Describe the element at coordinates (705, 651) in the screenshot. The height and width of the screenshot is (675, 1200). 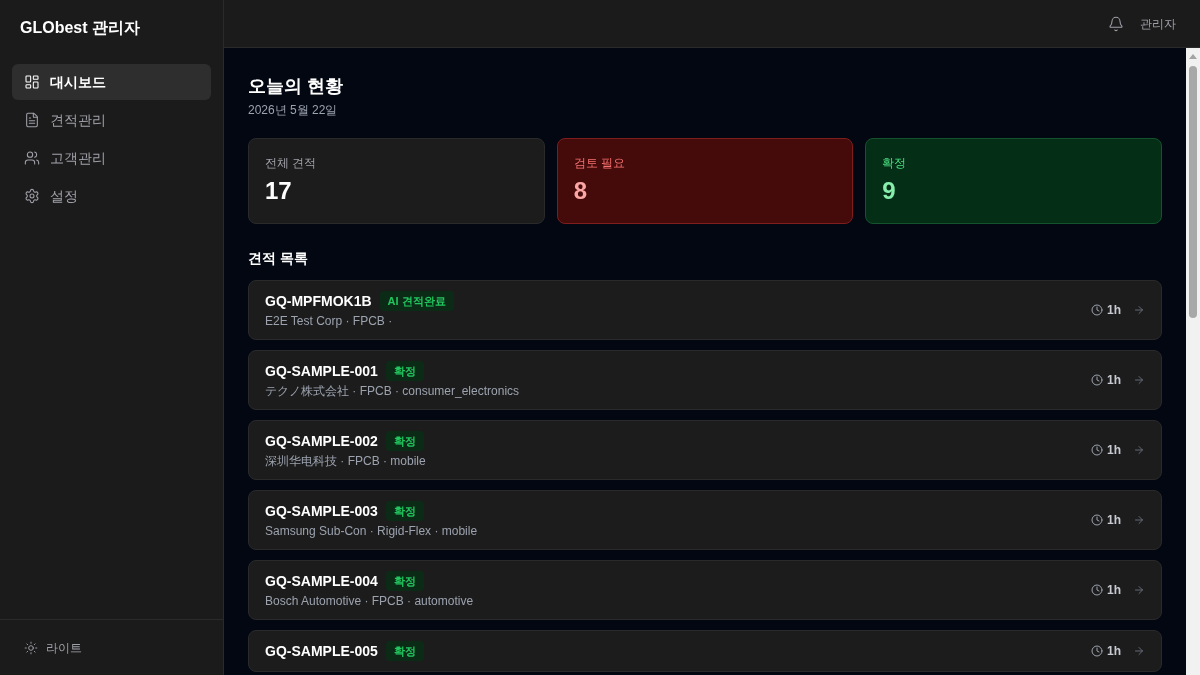
I see `quote-card: GQ-SAMPLE-005 확정 1h` at that location.